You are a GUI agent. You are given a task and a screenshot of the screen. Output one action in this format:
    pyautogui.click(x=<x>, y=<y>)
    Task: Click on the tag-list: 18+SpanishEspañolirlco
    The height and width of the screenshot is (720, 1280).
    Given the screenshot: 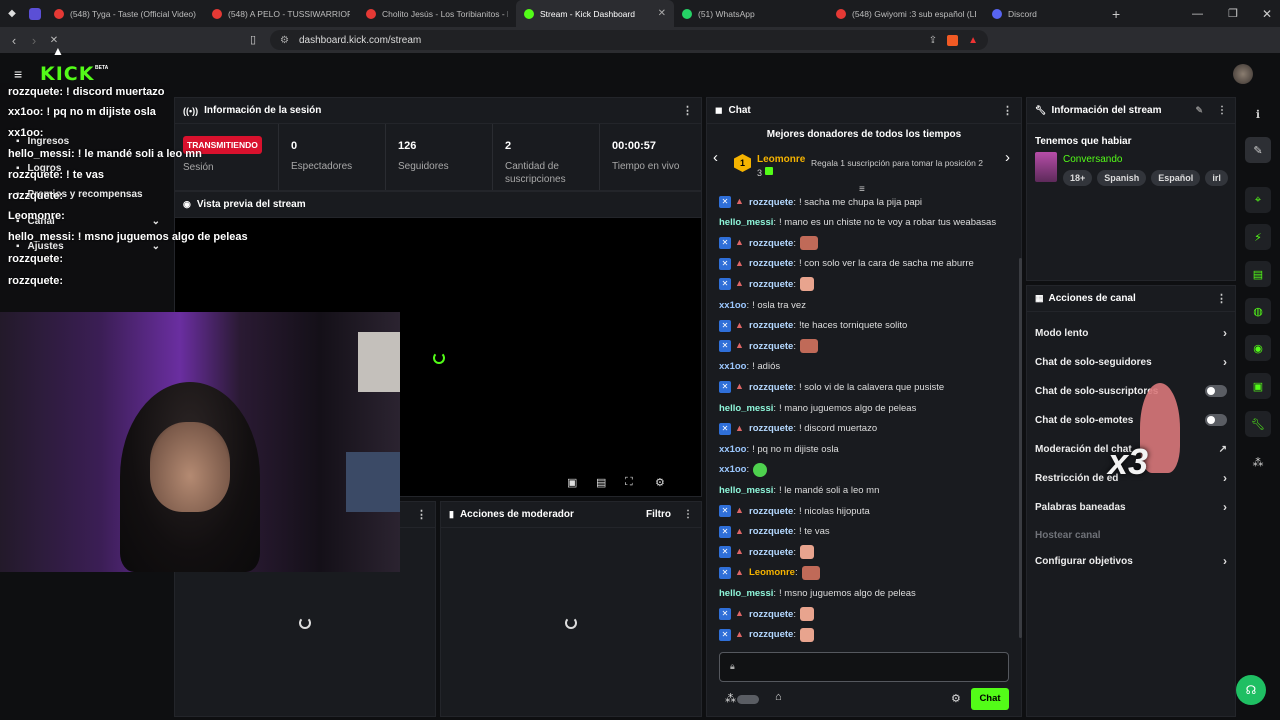 What is the action you would take?
    pyautogui.click(x=1148, y=178)
    